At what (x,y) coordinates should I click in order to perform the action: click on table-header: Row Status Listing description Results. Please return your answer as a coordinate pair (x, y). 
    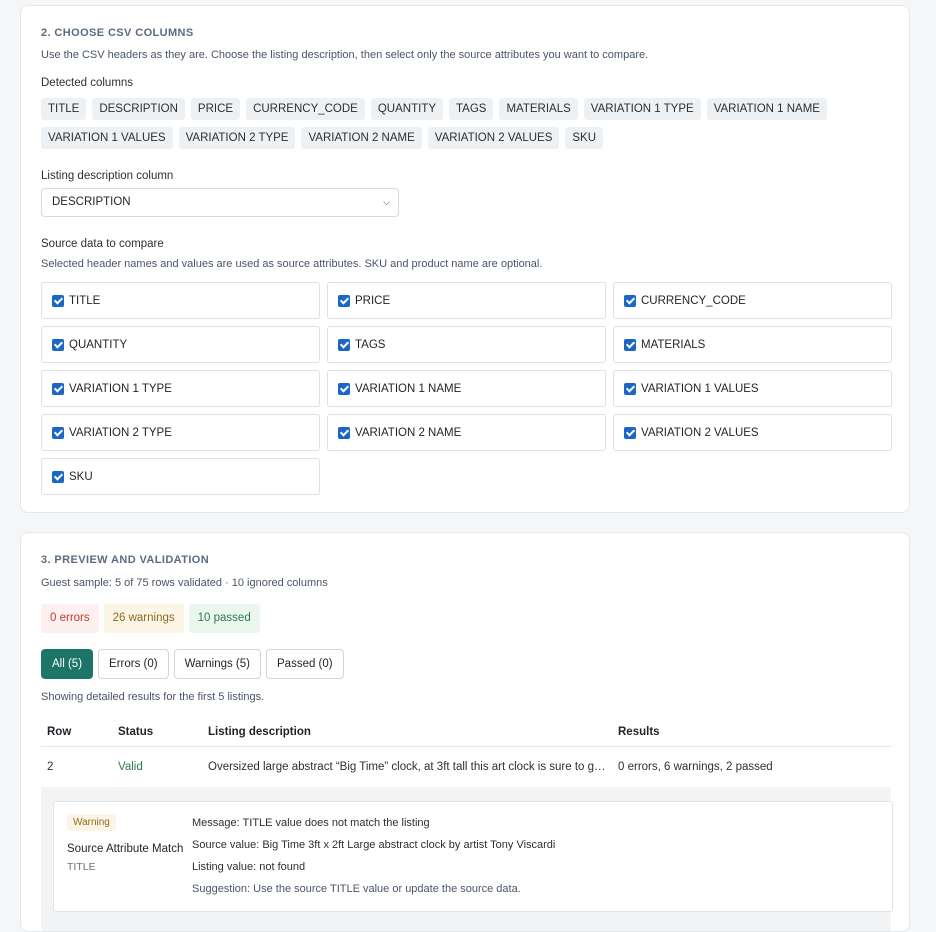
    Looking at the image, I should click on (466, 732).